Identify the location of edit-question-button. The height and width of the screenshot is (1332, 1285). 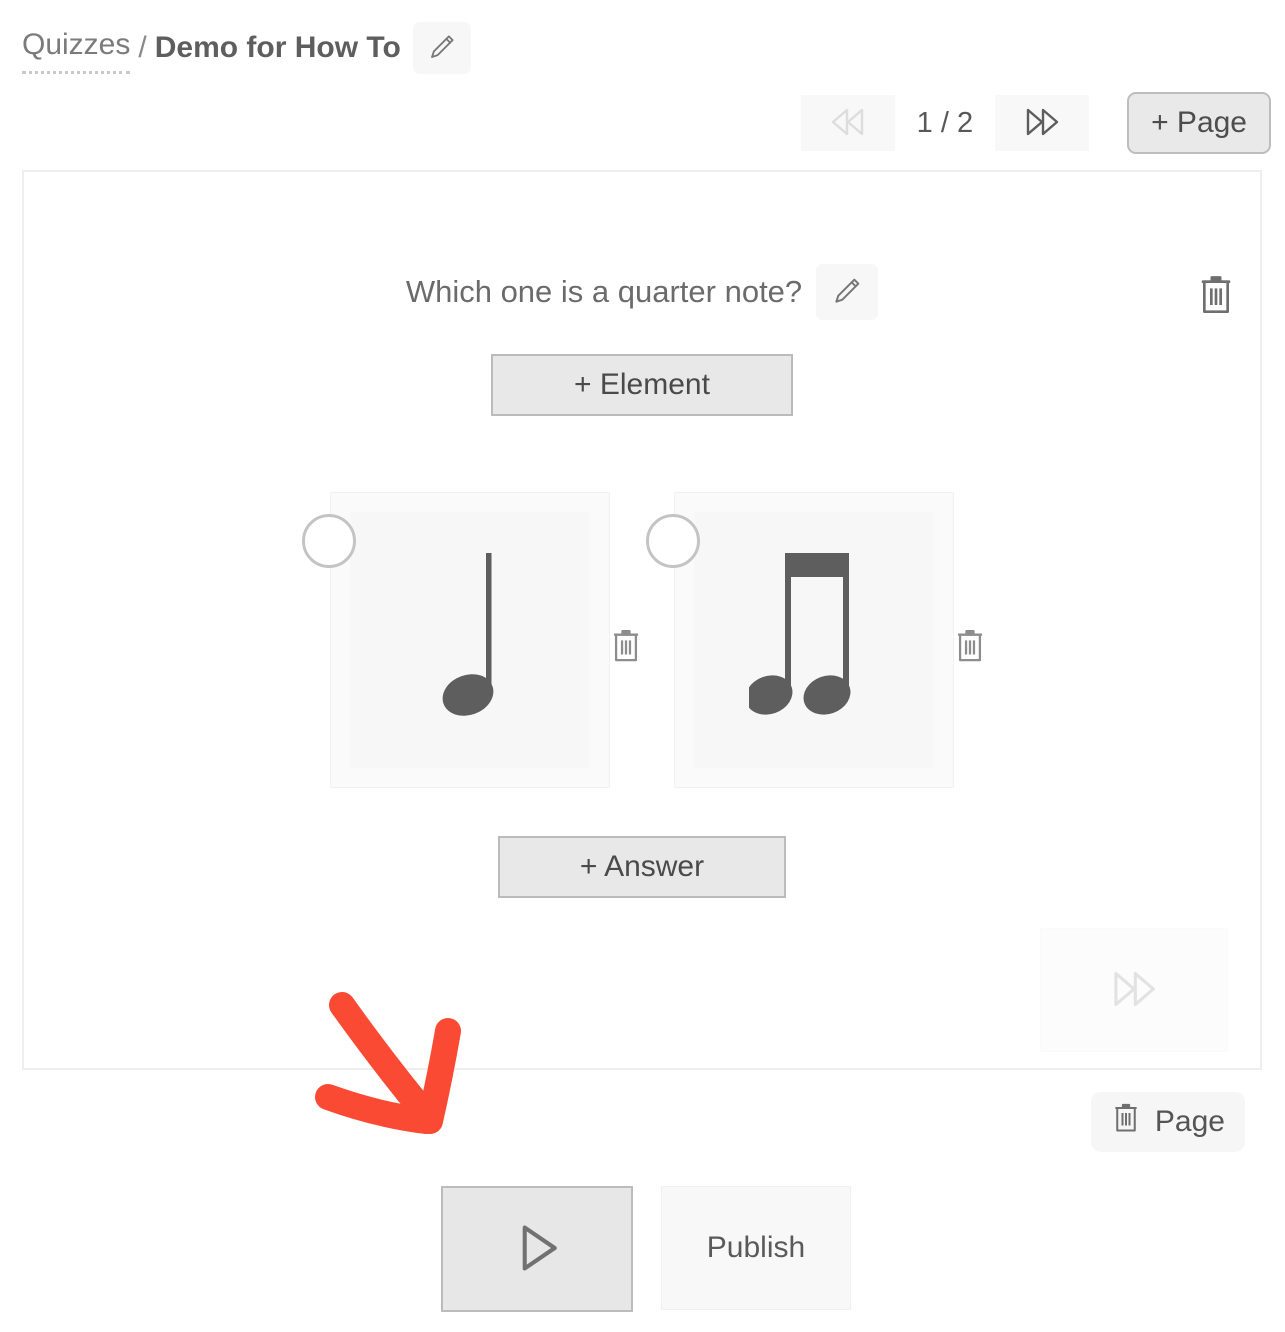
(847, 292).